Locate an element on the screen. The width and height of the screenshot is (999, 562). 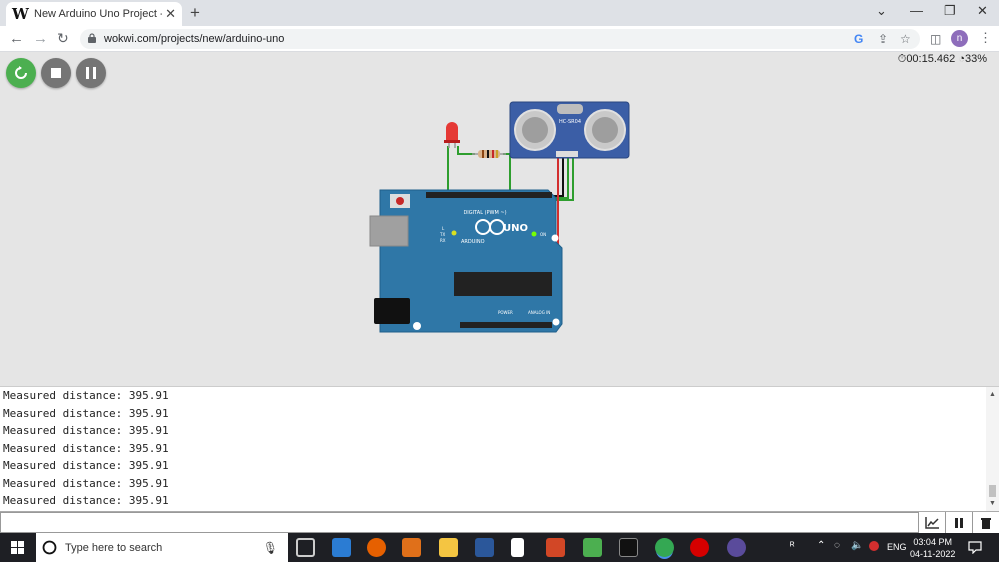
wokwi-favicon-icon: W is located at coordinates (20, 14).